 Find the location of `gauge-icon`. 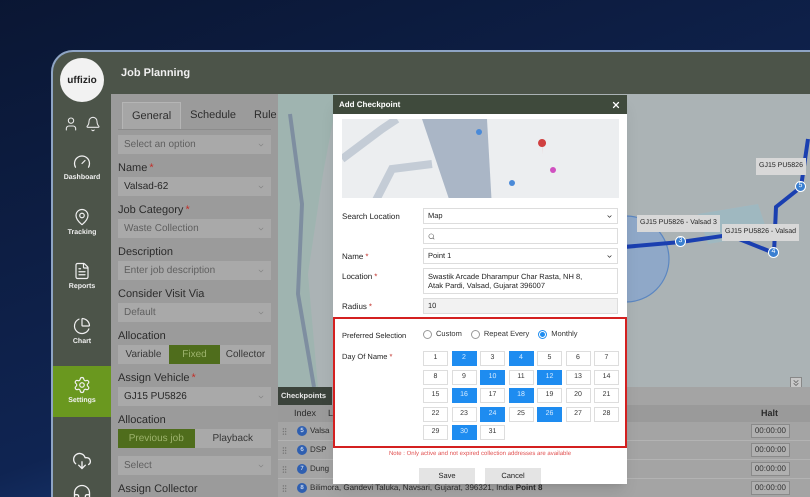

gauge-icon is located at coordinates (82, 162).